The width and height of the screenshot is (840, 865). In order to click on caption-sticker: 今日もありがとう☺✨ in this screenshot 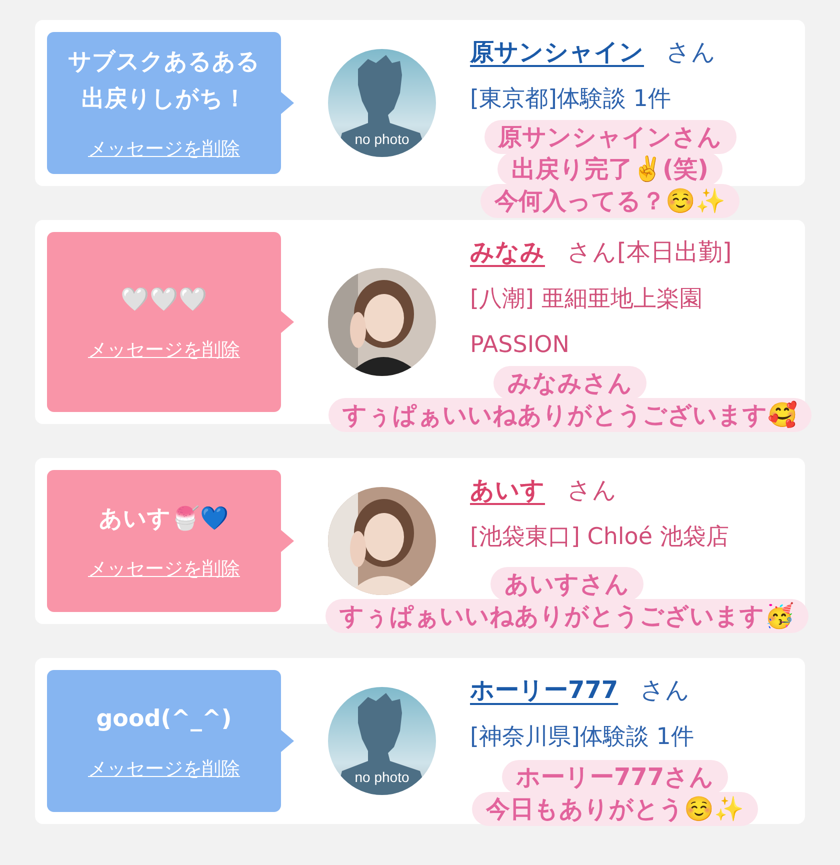, I will do `click(615, 809)`.